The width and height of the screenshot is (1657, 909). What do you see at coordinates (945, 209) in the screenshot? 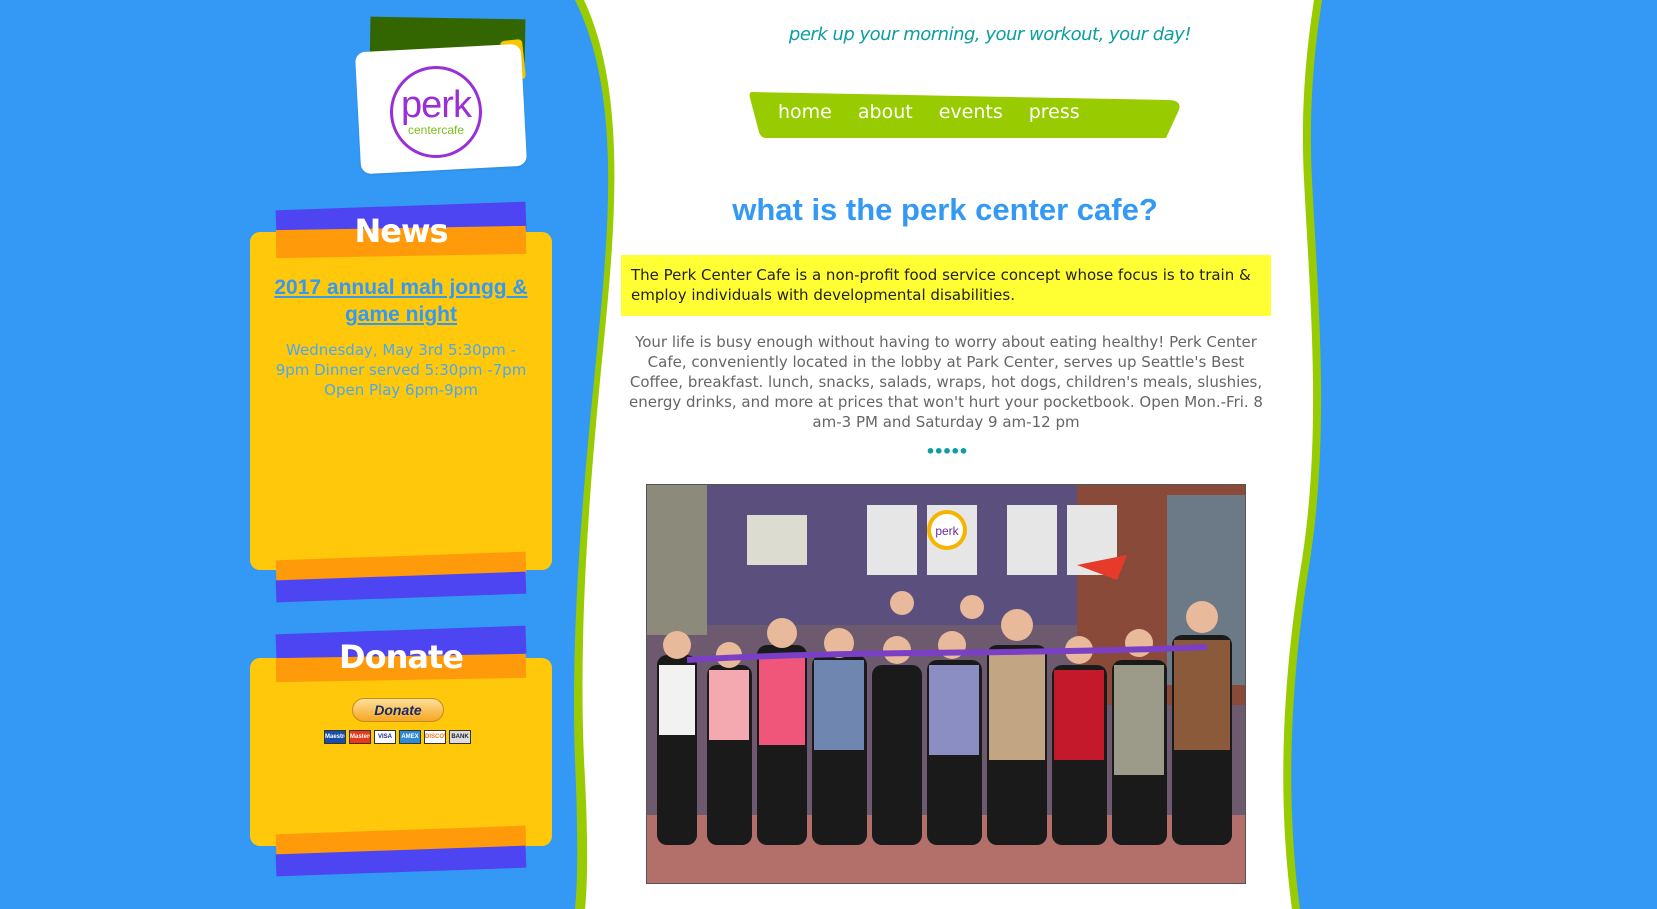
I see `page-heading: what is the perk center cafe?` at bounding box center [945, 209].